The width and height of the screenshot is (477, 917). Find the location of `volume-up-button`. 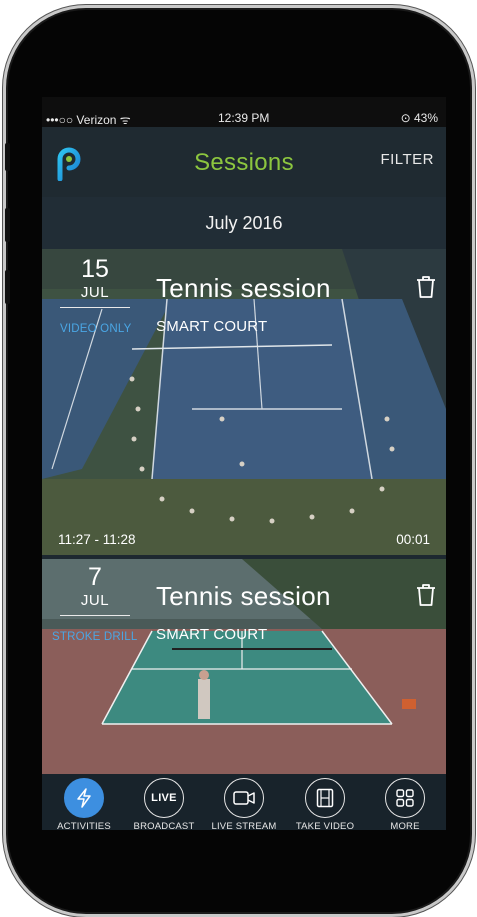

volume-up-button is located at coordinates (7, 225).